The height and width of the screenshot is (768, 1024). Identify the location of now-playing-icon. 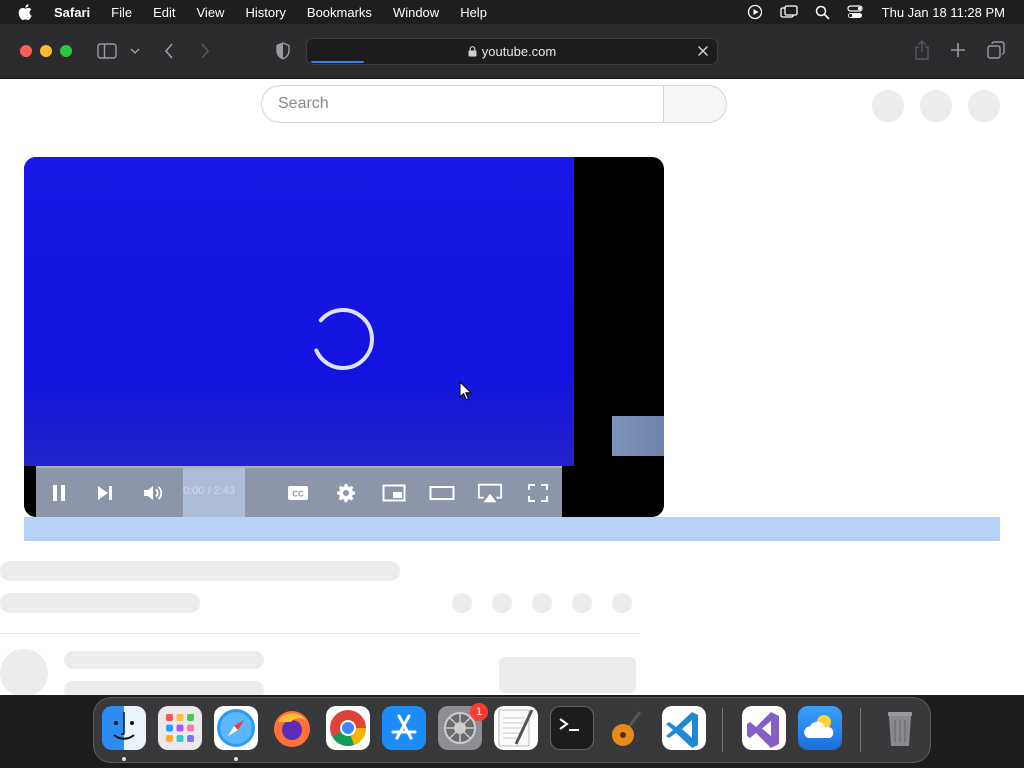
(755, 12).